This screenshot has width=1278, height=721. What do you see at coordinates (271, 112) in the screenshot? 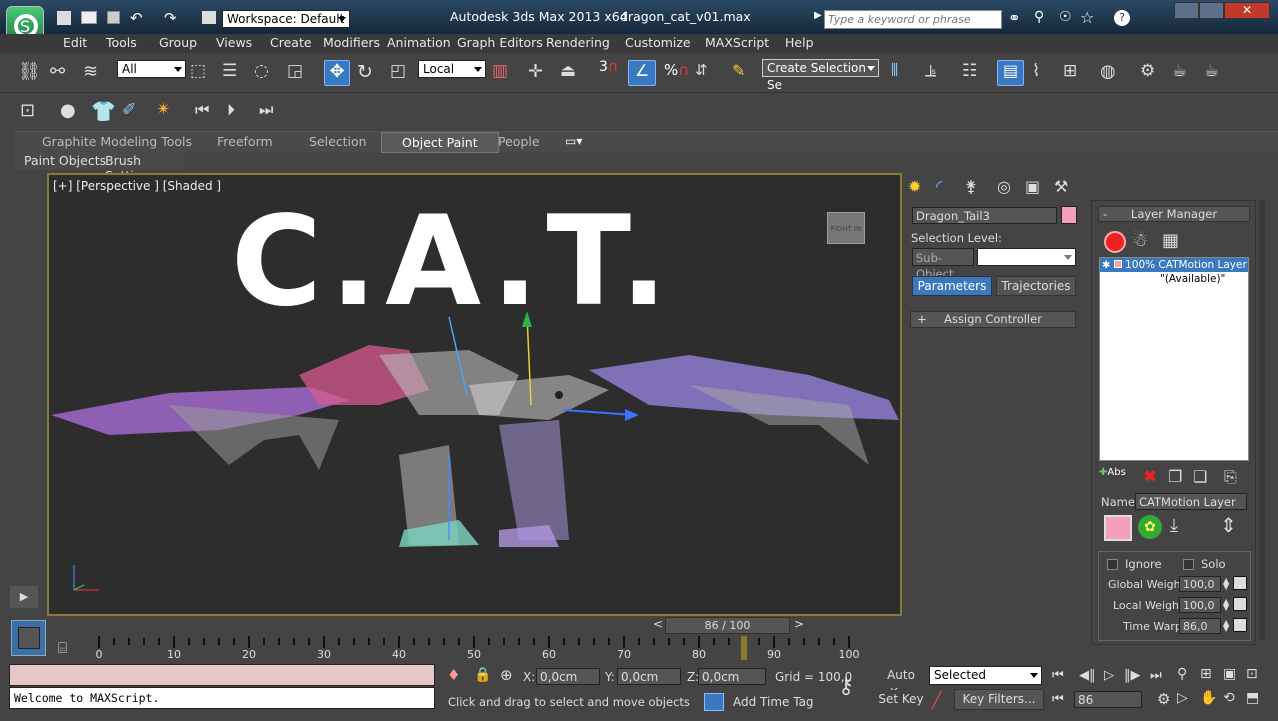
I see `next-key-icon: ⏭` at bounding box center [271, 112].